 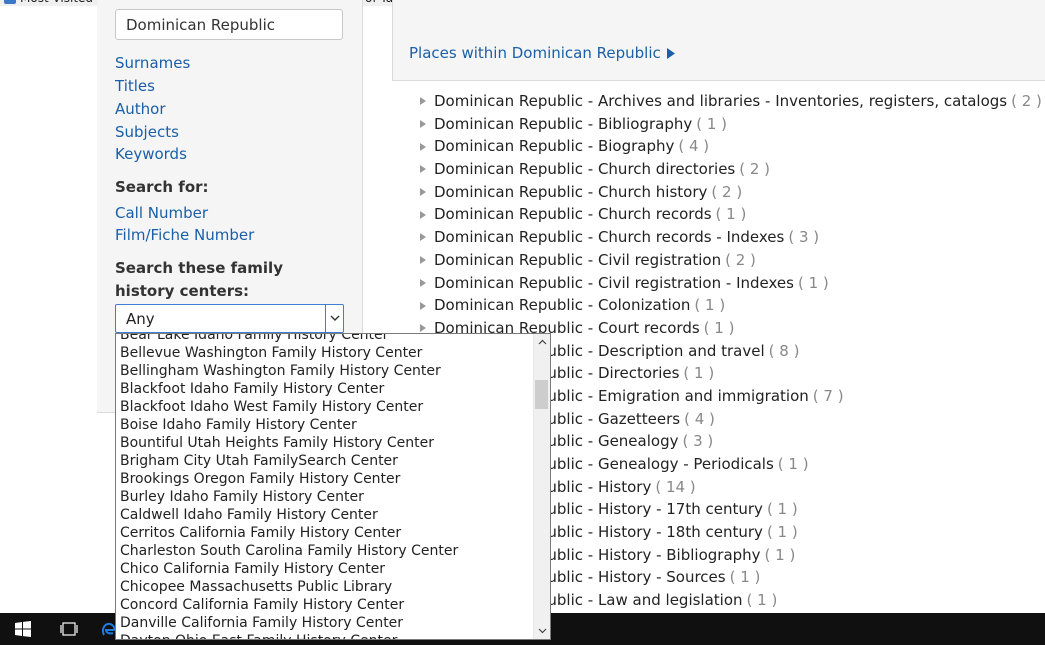 What do you see at coordinates (570, 192) in the screenshot?
I see `subject-link: Dominican Republic - Church history` at bounding box center [570, 192].